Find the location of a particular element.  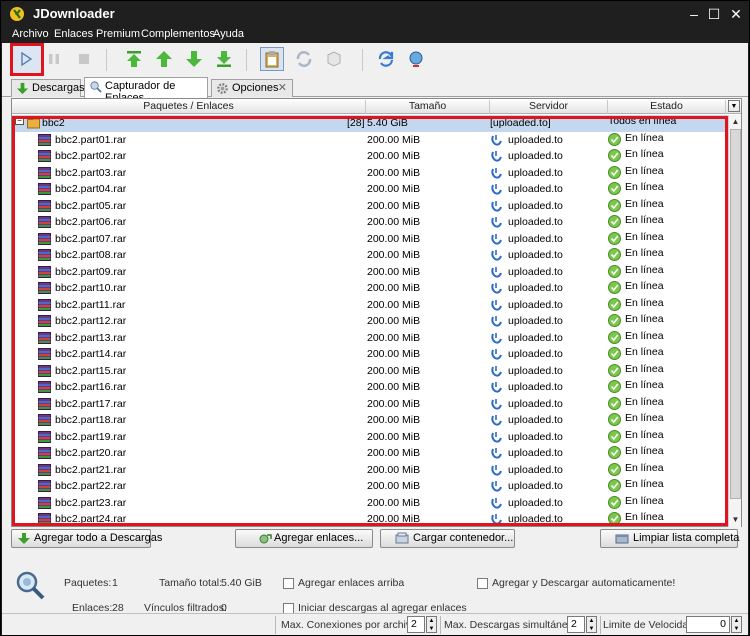

scrollbar-thumb is located at coordinates (735, 314).